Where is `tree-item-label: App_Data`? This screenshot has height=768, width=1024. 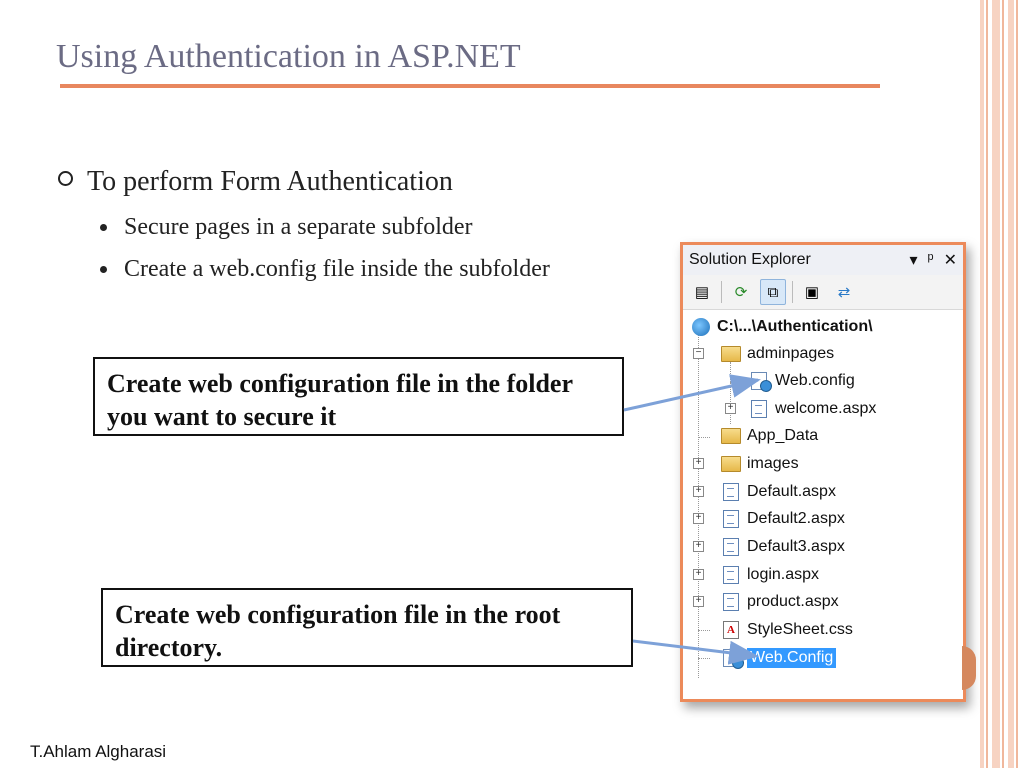 tree-item-label: App_Data is located at coordinates (783, 435).